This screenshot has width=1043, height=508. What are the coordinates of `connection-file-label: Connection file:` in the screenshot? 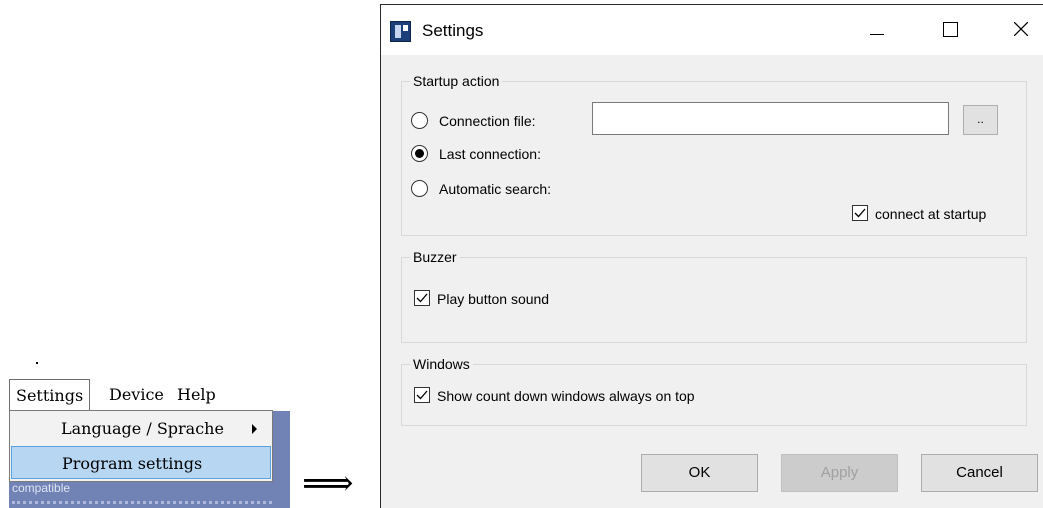 It's located at (487, 121).